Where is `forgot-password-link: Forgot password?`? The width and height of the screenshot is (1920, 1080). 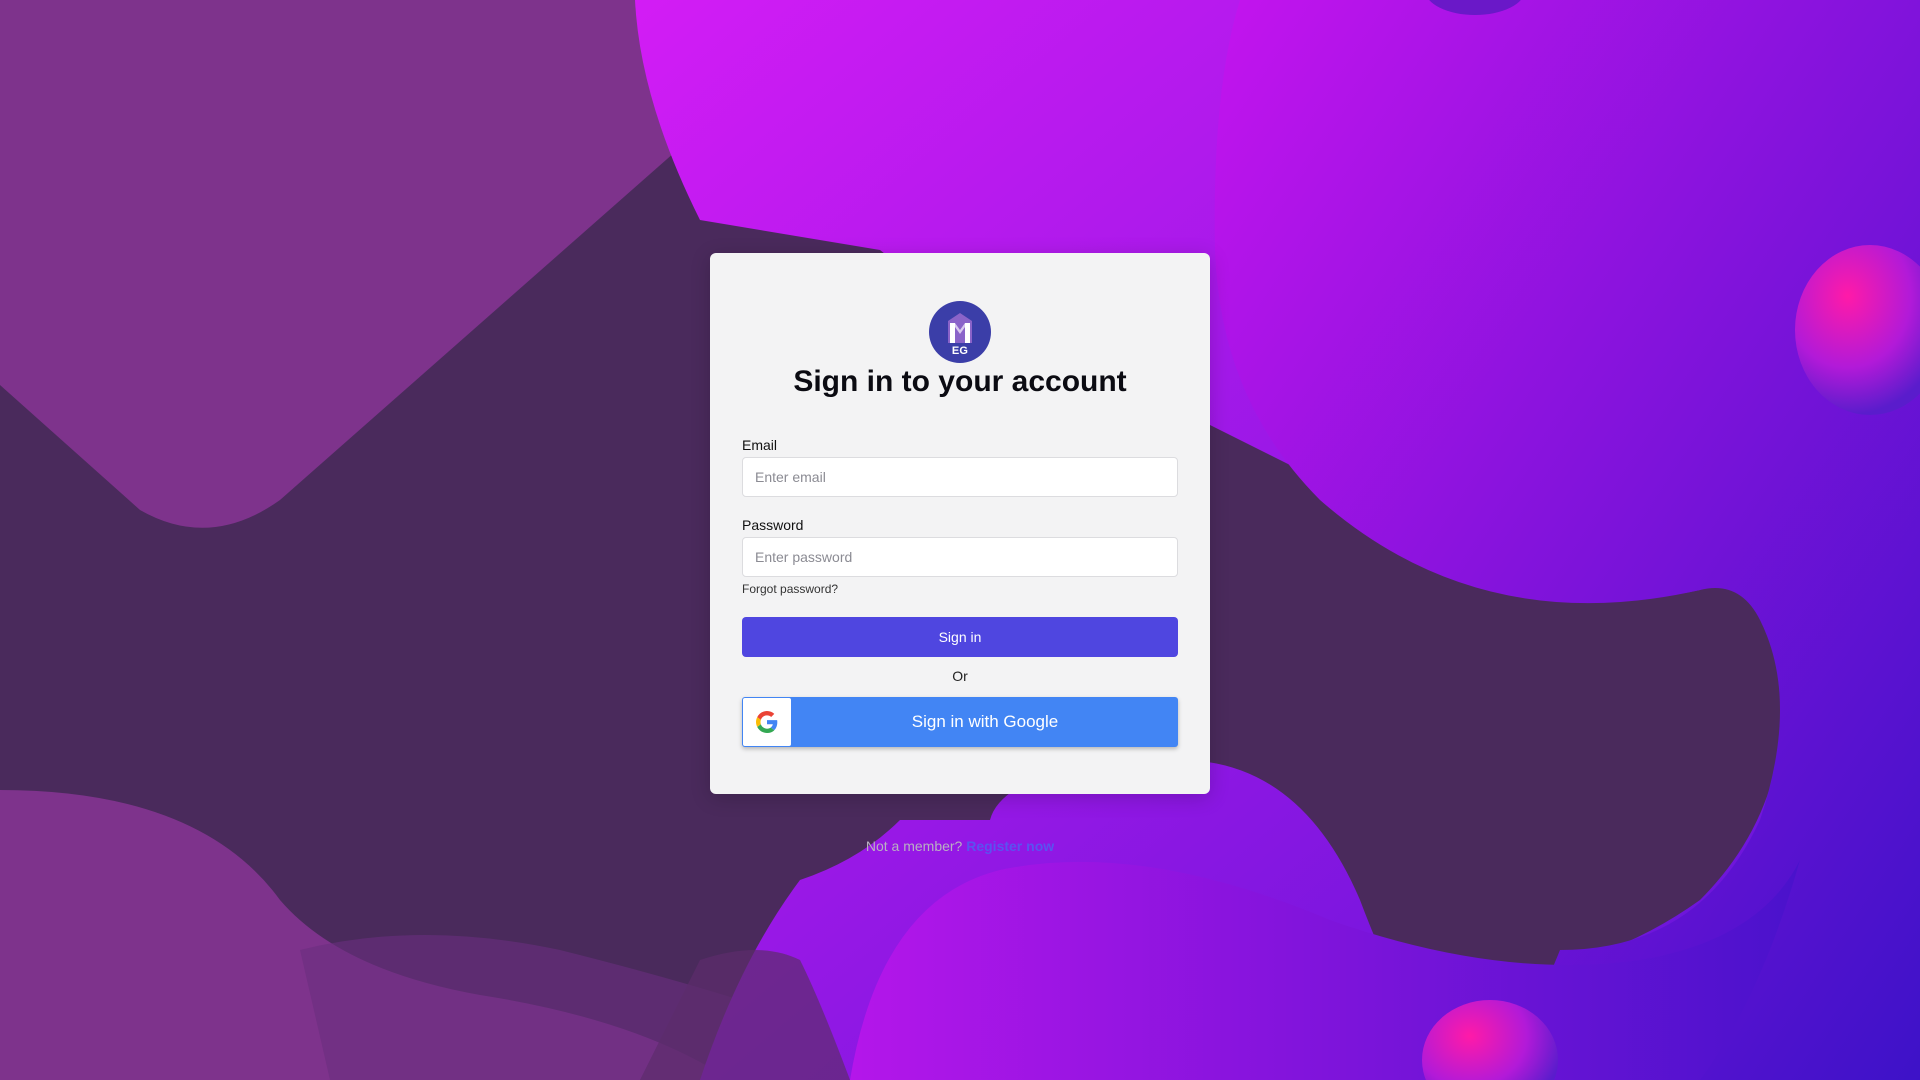
forgot-password-link: Forgot password? is located at coordinates (790, 589).